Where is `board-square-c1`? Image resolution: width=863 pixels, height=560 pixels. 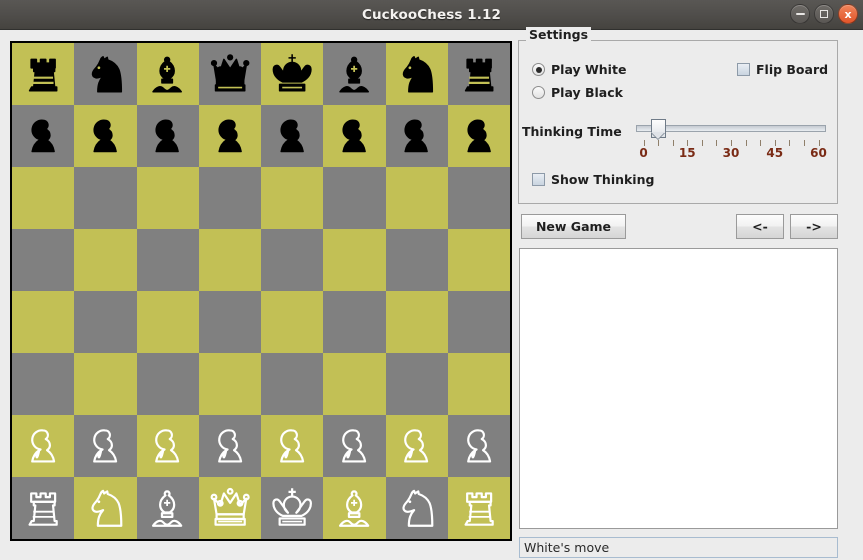 board-square-c1 is located at coordinates (167, 508).